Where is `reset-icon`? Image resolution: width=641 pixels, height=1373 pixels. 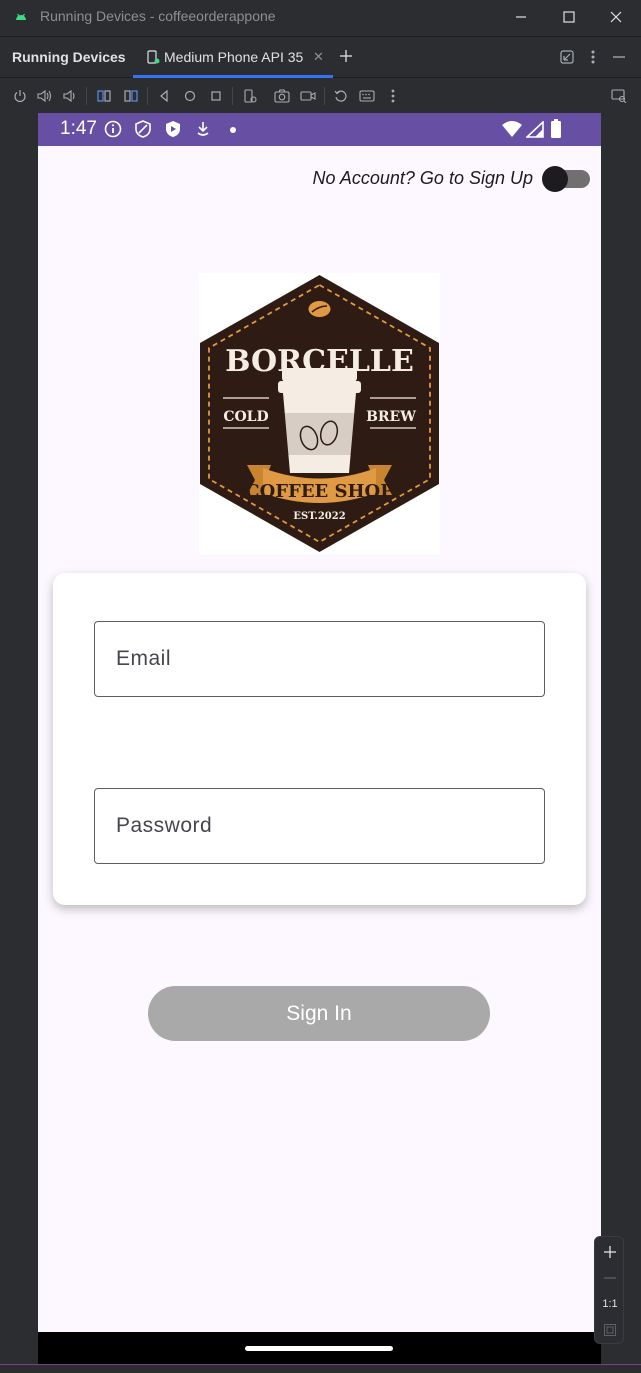 reset-icon is located at coordinates (340, 96).